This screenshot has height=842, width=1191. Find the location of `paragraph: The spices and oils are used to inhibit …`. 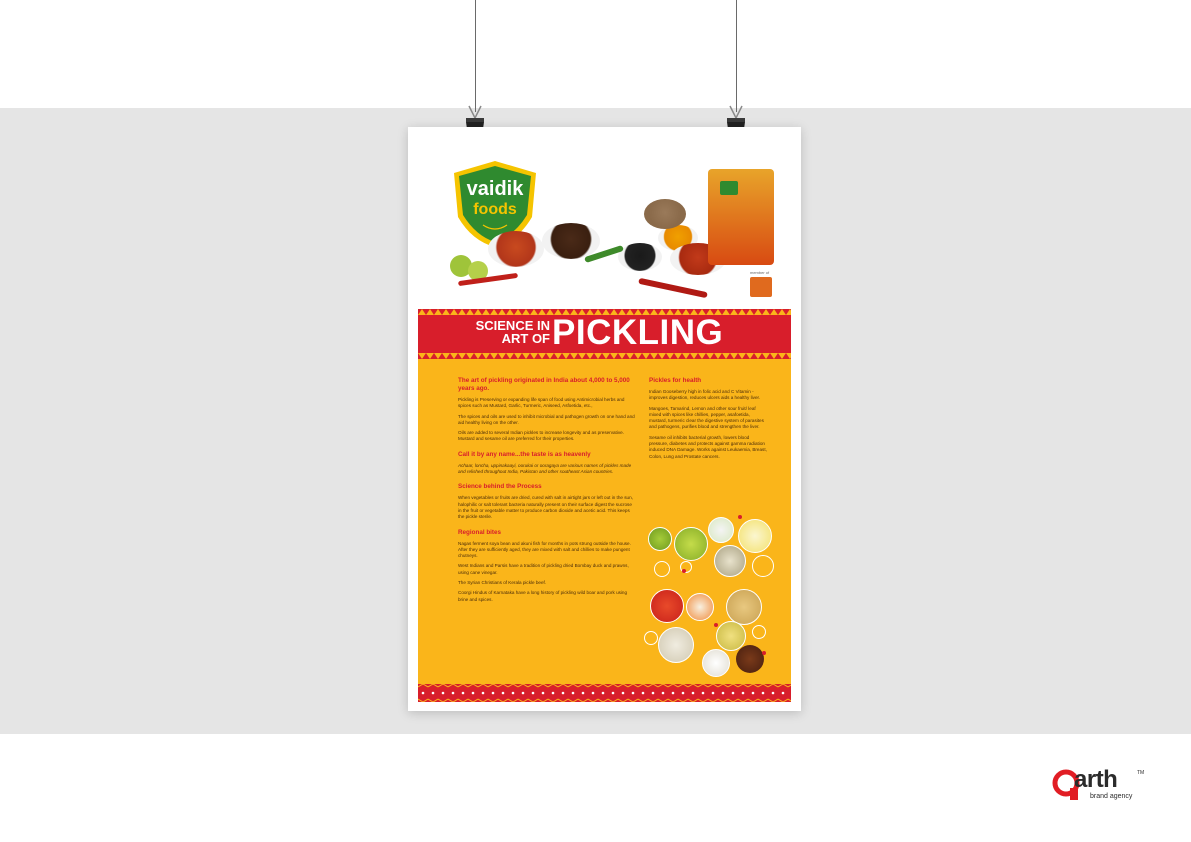

paragraph: The spices and oils are used to inhibit … is located at coordinates (546, 419).